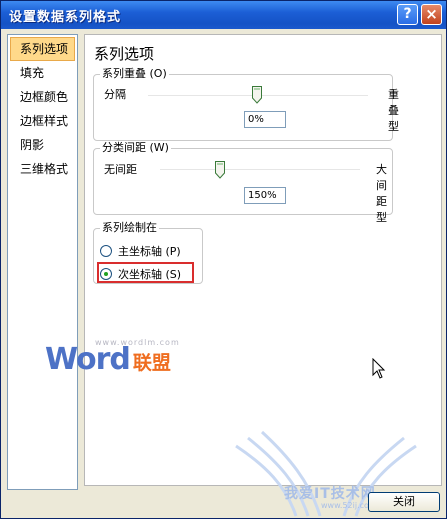  What do you see at coordinates (257, 95) in the screenshot?
I see `overlap-slider-thumb` at bounding box center [257, 95].